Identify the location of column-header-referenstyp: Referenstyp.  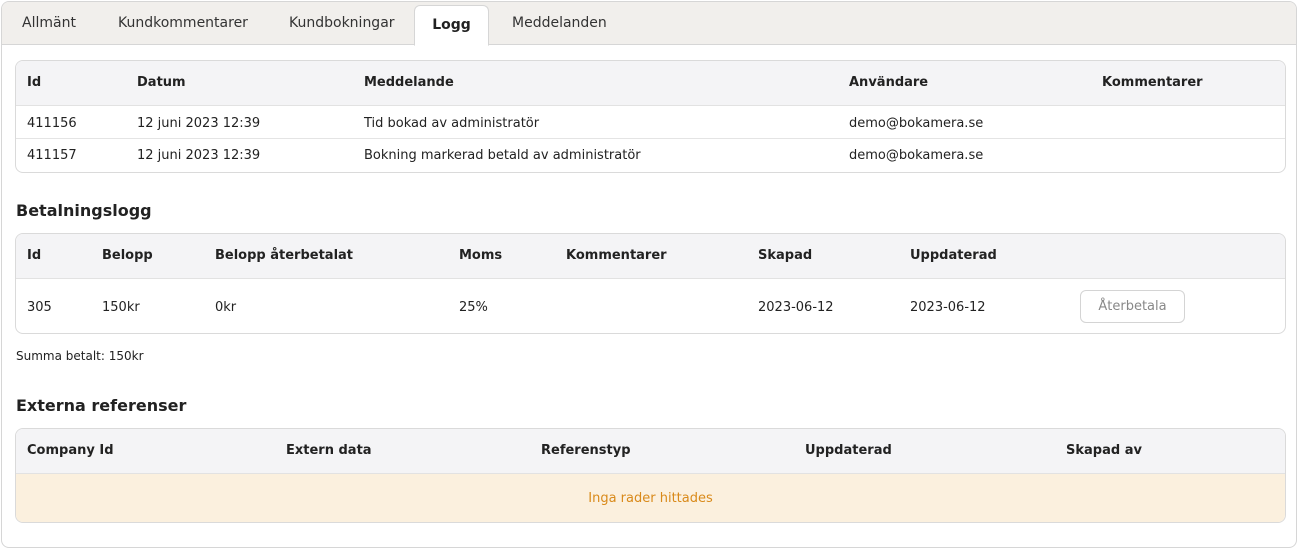
(586, 450).